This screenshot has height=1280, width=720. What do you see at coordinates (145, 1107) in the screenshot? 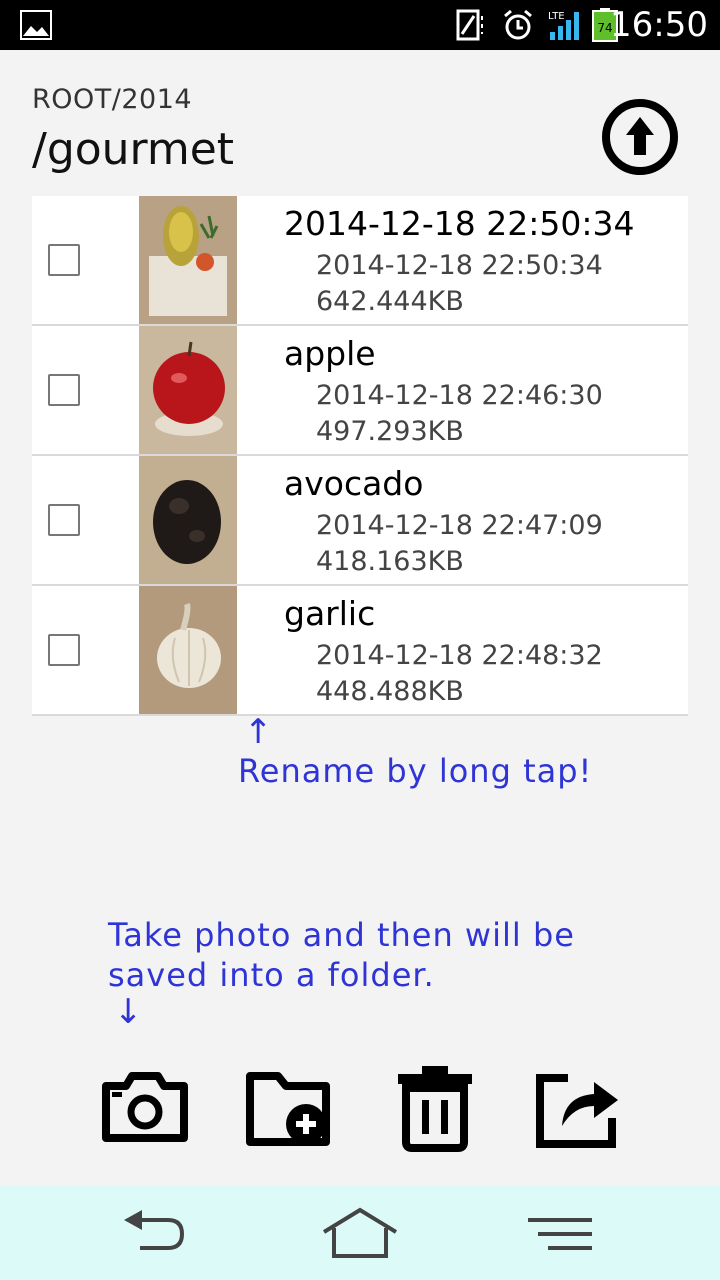
I see `camera-icon` at bounding box center [145, 1107].